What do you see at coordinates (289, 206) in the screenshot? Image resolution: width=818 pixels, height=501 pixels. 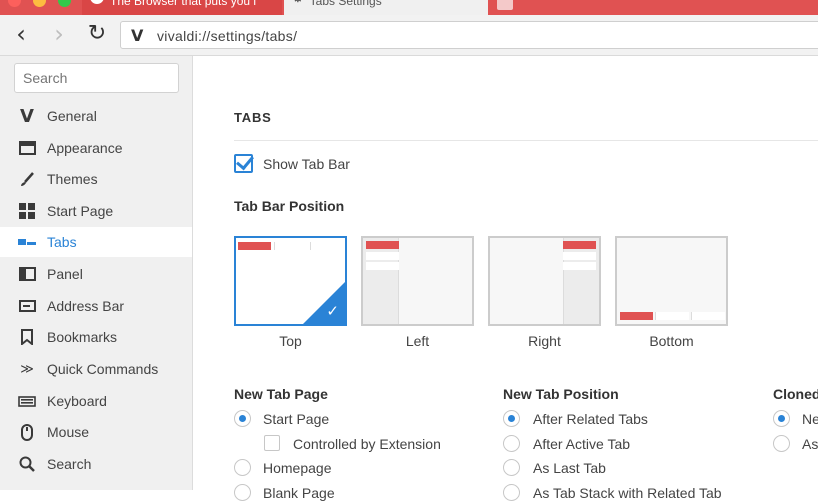 I see `tab-bar-position-heading: Tab Bar Position` at bounding box center [289, 206].